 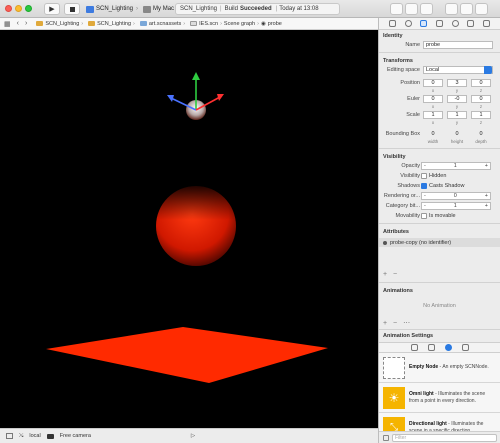 What do you see at coordinates (448, 347) in the screenshot?
I see `object-library-icon` at bounding box center [448, 347].